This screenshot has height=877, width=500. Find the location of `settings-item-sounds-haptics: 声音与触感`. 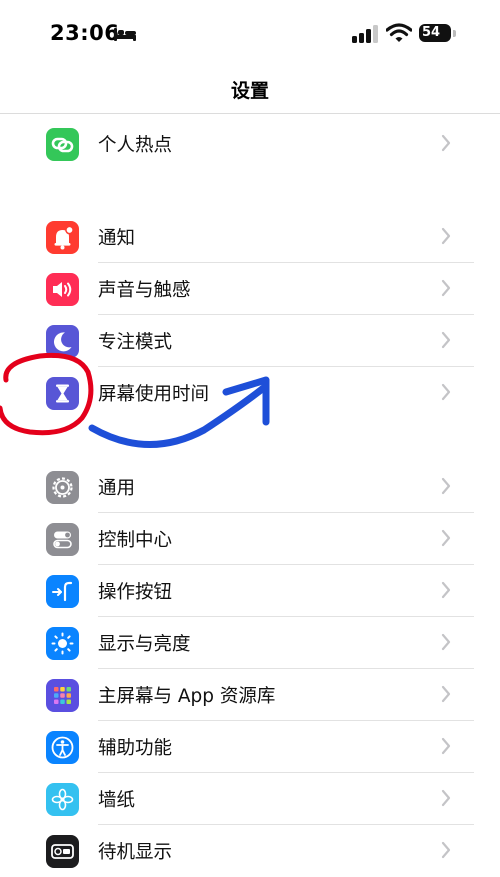

settings-item-sounds-haptics: 声音与触感 is located at coordinates (250, 289).